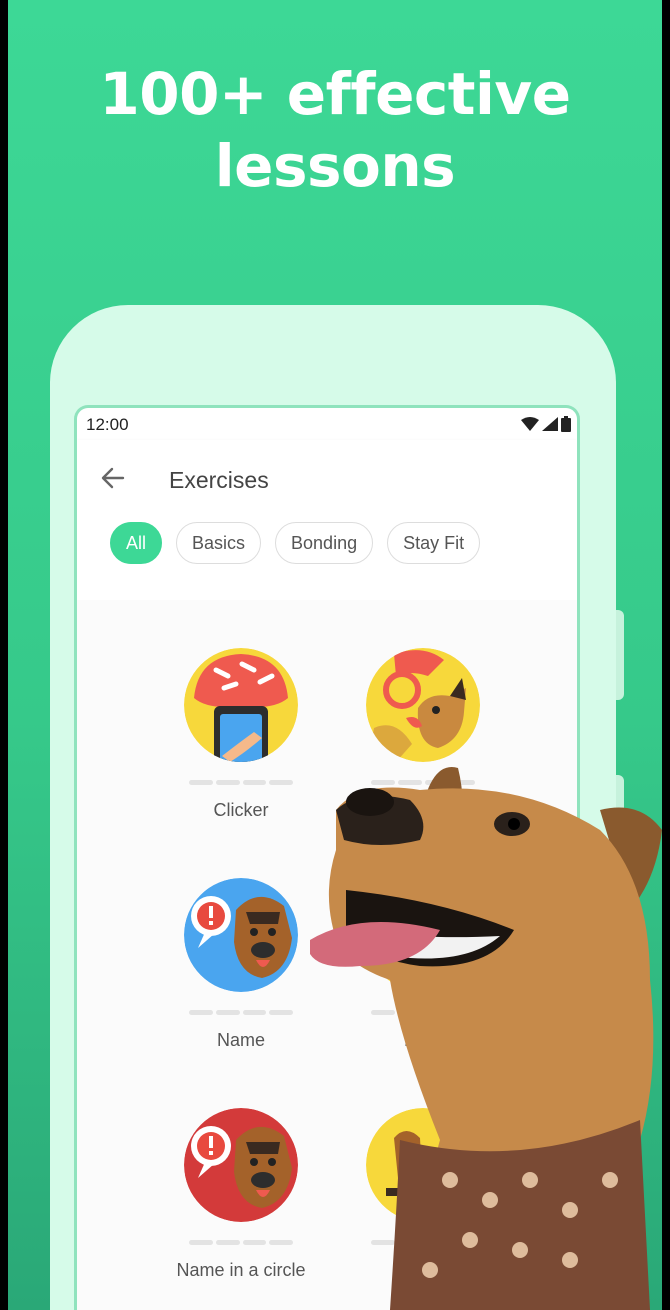  I want to click on exercise-label: Name in a circle, so click(241, 1270).